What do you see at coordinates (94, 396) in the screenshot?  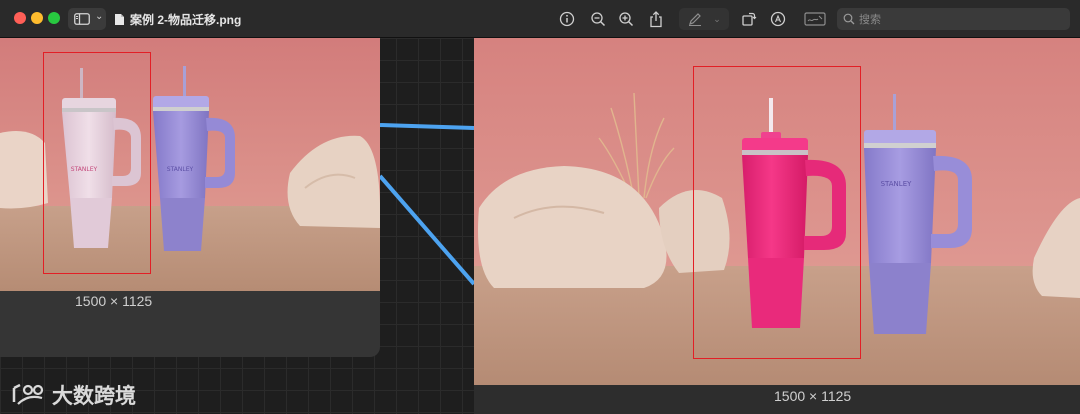 I see `watermark-text: 大数跨境` at bounding box center [94, 396].